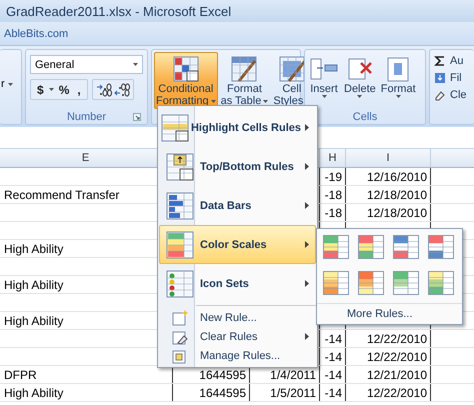 The image size is (474, 405). Describe the element at coordinates (122, 89) in the screenshot. I see `decrease-decimal-icon` at that location.